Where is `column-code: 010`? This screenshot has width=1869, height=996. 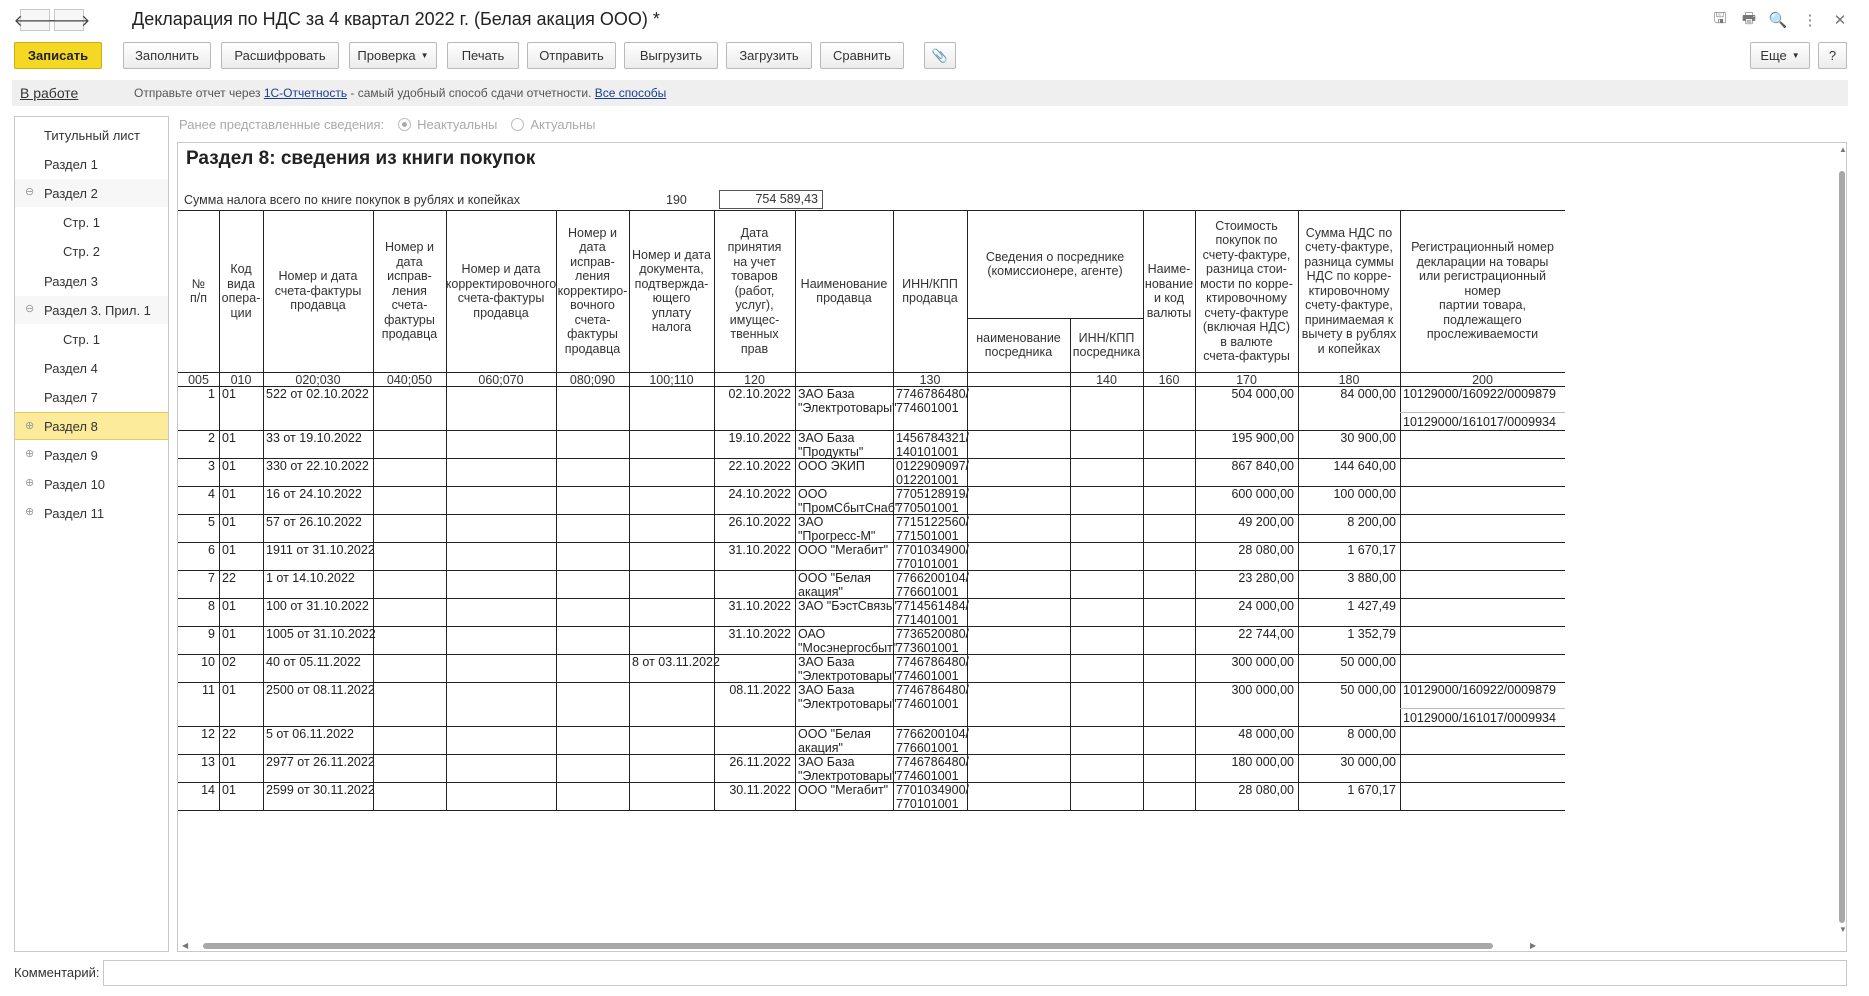 column-code: 010 is located at coordinates (241, 380).